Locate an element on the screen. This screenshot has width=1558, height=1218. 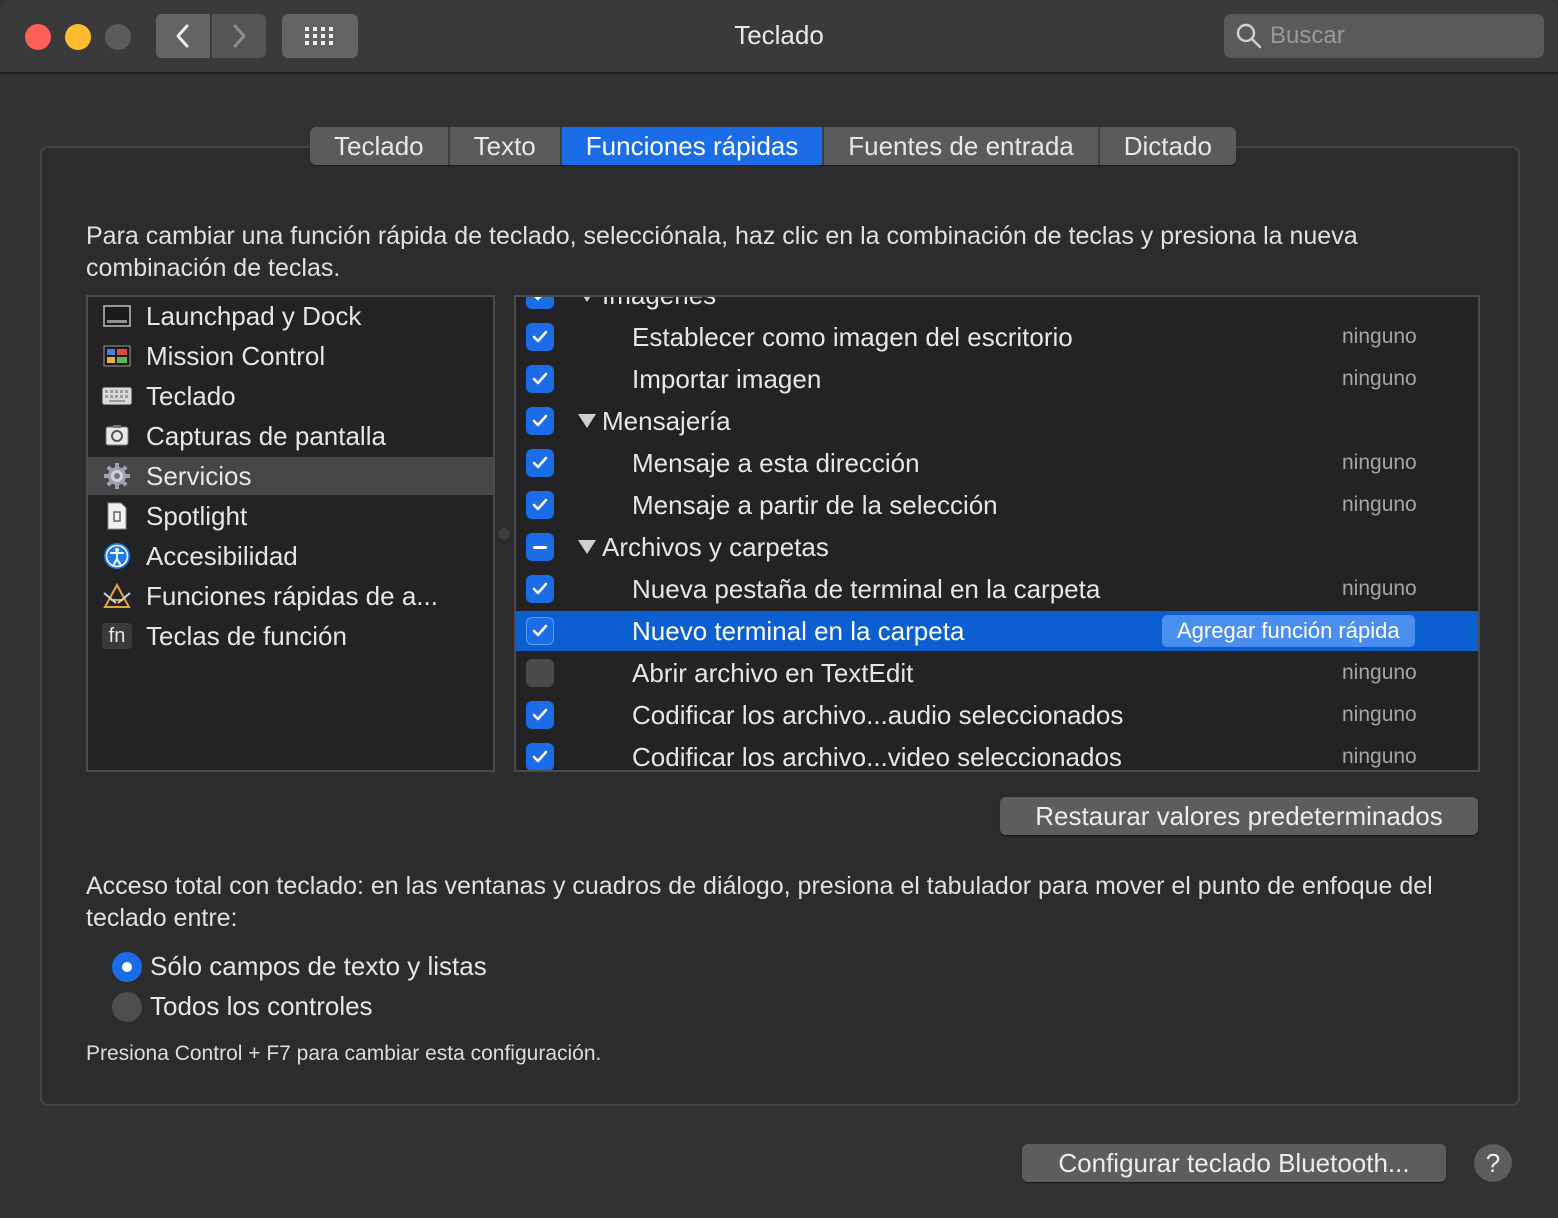
category-label: Servicios is located at coordinates (199, 475).